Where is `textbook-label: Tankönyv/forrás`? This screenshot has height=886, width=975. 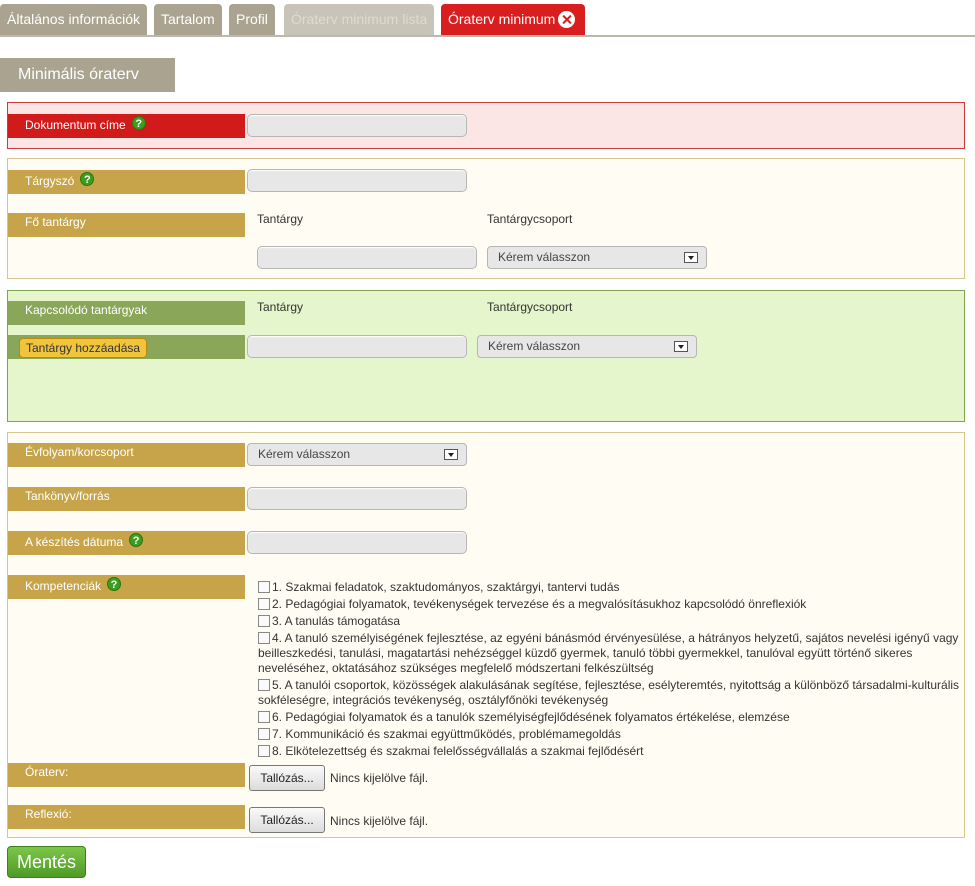
textbook-label: Tankönyv/forrás is located at coordinates (126, 499).